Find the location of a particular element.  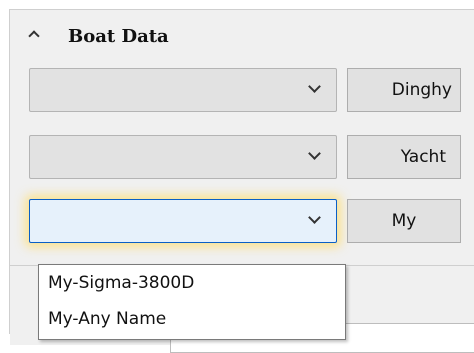

my-combobox-dropdown-list: My-Sigma-3800D My-Any Name is located at coordinates (192, 302).